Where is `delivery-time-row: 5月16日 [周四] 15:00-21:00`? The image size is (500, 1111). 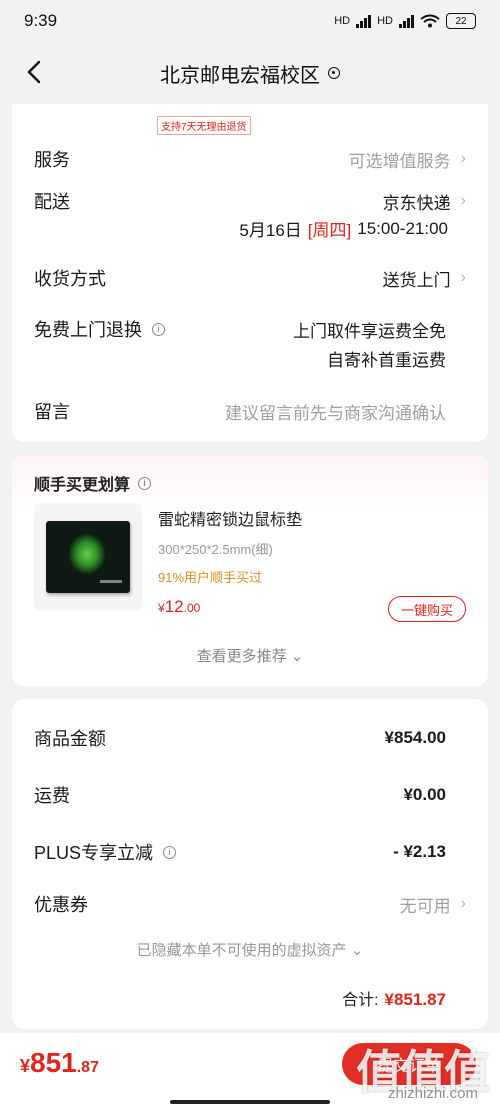 delivery-time-row: 5月16日 [周四] 15:00-21:00 is located at coordinates (241, 228).